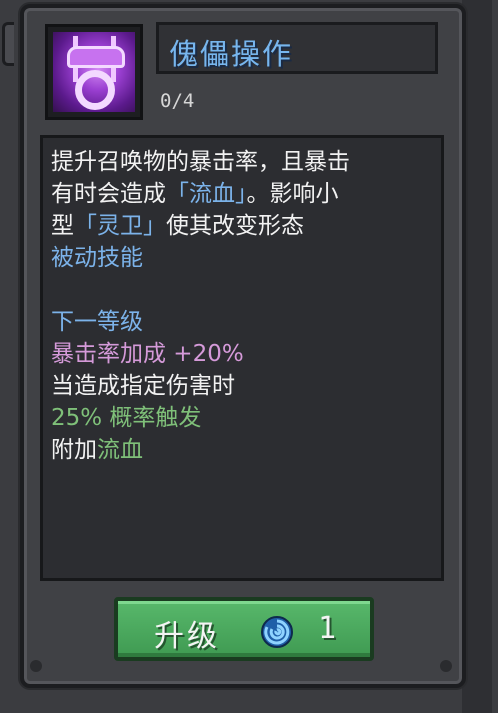 The height and width of the screenshot is (713, 498). What do you see at coordinates (126, 418) in the screenshot?
I see `trigger-chance: 25% 概率触发` at bounding box center [126, 418].